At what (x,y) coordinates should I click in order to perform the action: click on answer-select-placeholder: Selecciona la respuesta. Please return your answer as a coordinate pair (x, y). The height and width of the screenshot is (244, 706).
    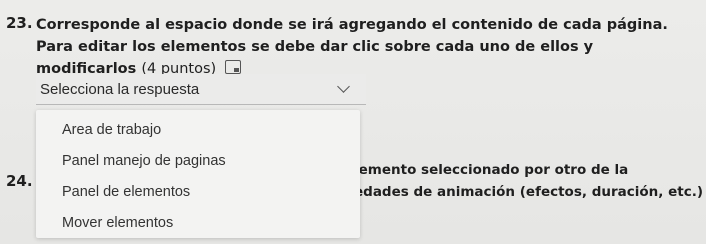
    Looking at the image, I should click on (120, 89).